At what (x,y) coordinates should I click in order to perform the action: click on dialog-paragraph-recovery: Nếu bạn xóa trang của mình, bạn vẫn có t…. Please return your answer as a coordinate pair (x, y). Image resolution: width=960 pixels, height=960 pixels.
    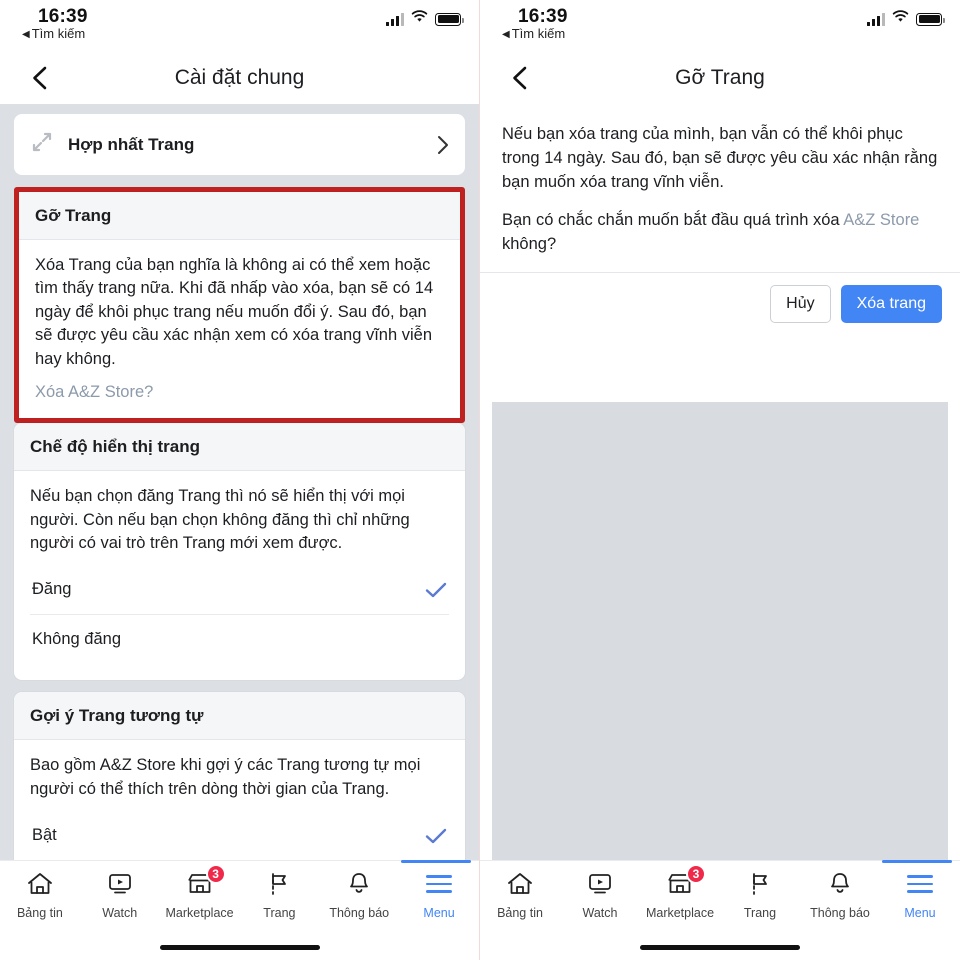
    Looking at the image, I should click on (720, 158).